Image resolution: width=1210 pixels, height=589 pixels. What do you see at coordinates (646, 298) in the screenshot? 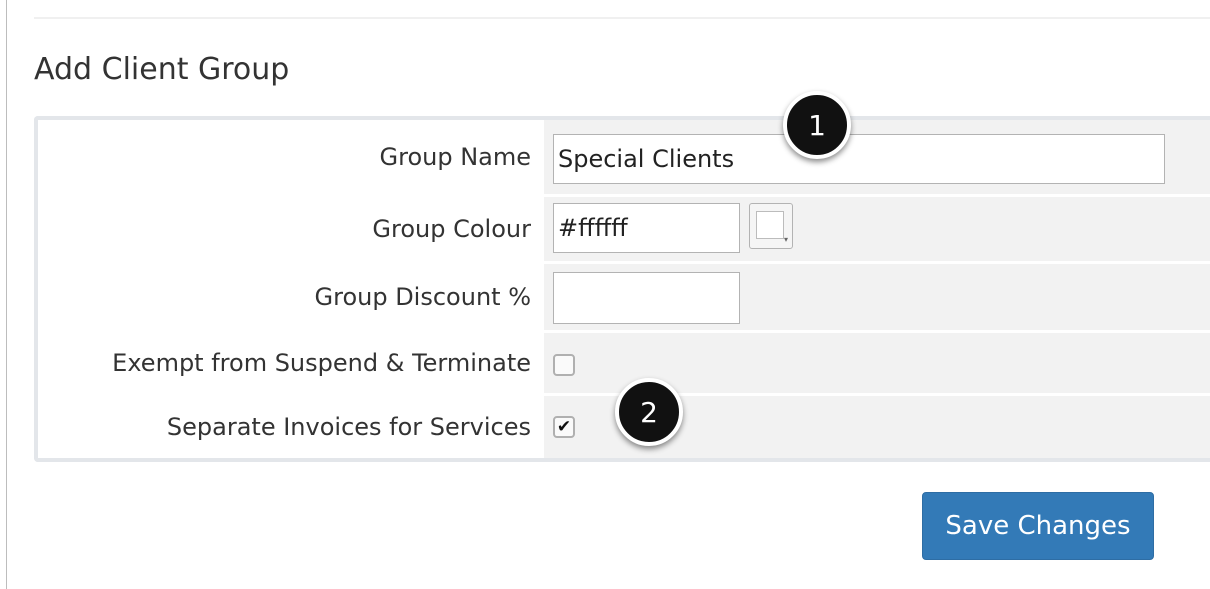
I see `group-discount-input` at bounding box center [646, 298].